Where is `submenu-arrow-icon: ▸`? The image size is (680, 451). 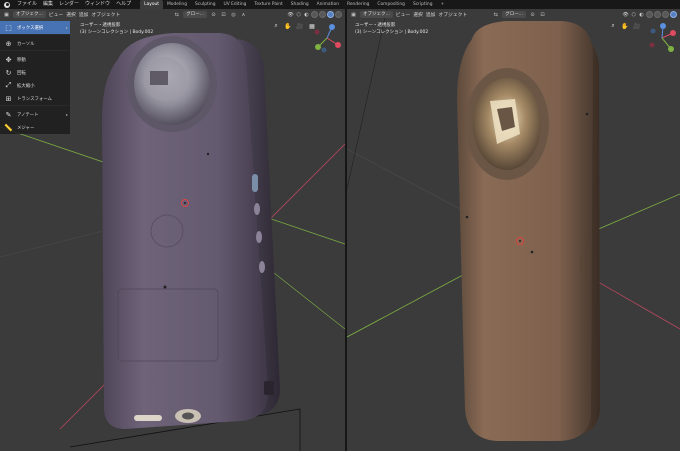
submenu-arrow-icon: ▸ is located at coordinates (66, 114).